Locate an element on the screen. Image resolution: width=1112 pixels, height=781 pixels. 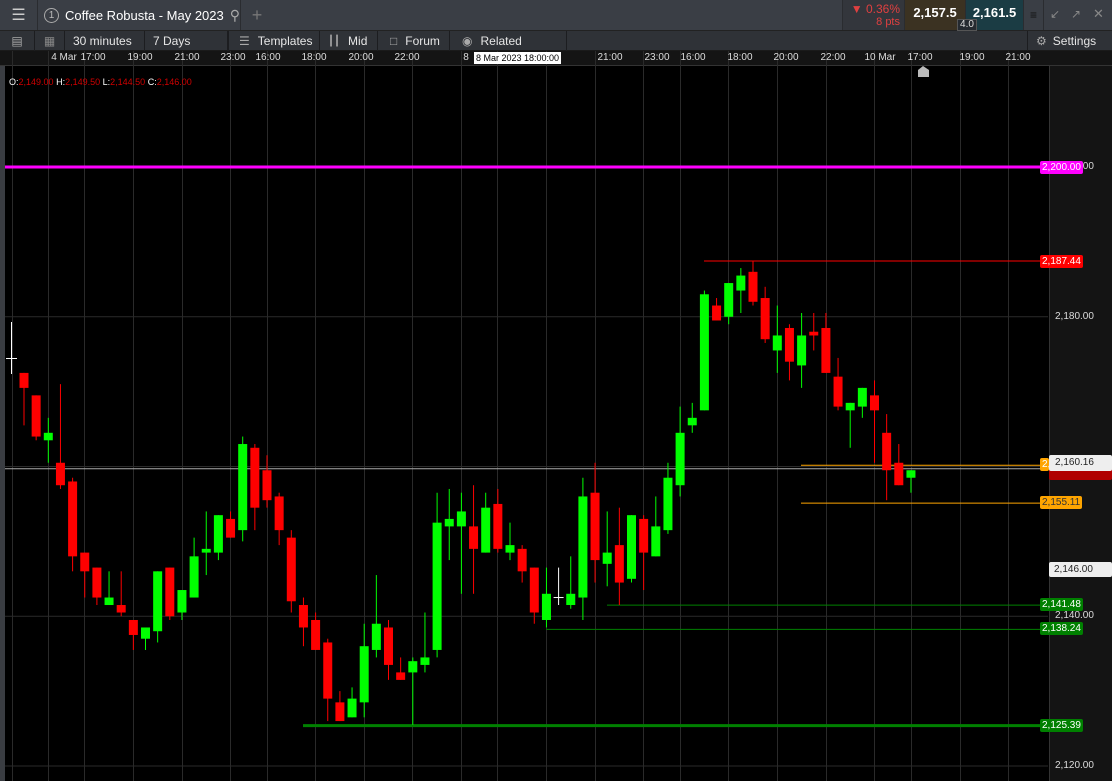
price-axis-label: 2,180.00 is located at coordinates (1074, 316).